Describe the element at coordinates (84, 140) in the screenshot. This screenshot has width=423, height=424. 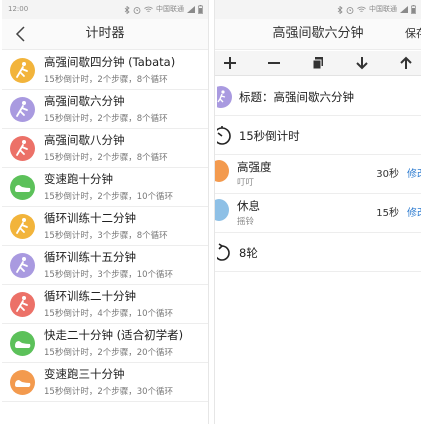
I see `timer-title: 高强间歇八分钟` at that location.